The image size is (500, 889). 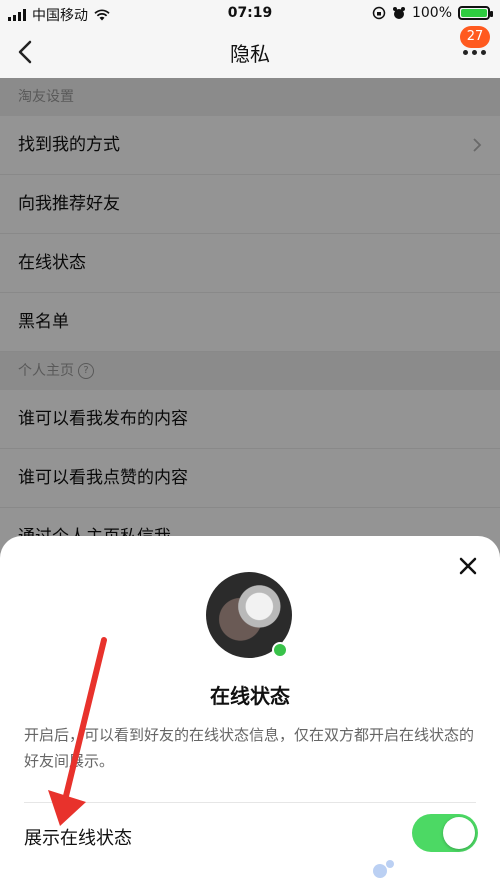 I want to click on page-title: 隐私, so click(x=250, y=54).